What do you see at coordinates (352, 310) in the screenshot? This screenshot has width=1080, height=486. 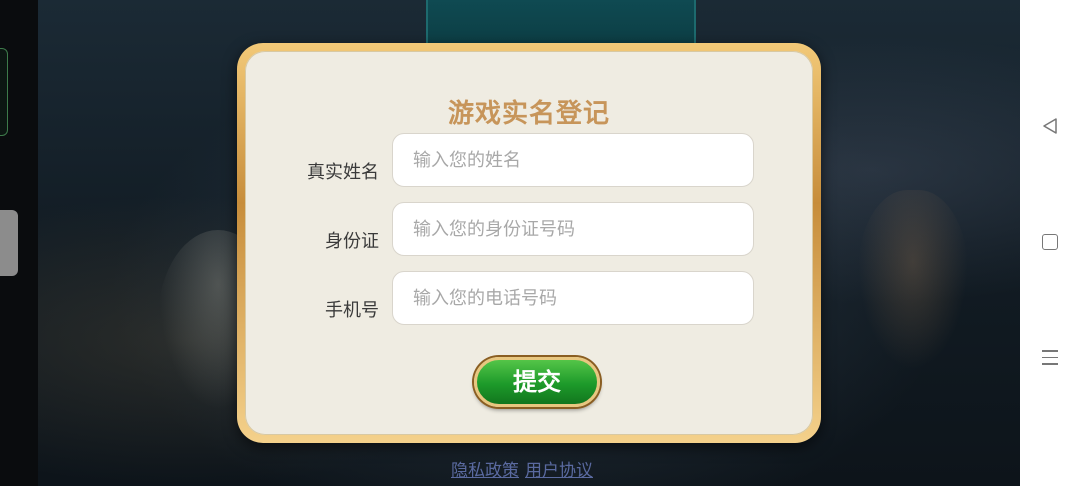 I see `phone-label: 手机号` at bounding box center [352, 310].